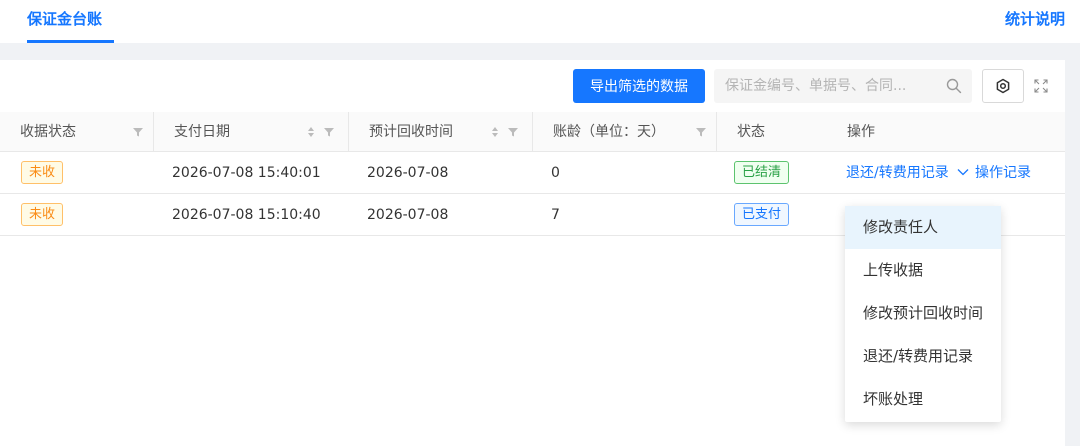 The height and width of the screenshot is (446, 1080). Describe the element at coordinates (826, 86) in the screenshot. I see `search-input` at that location.